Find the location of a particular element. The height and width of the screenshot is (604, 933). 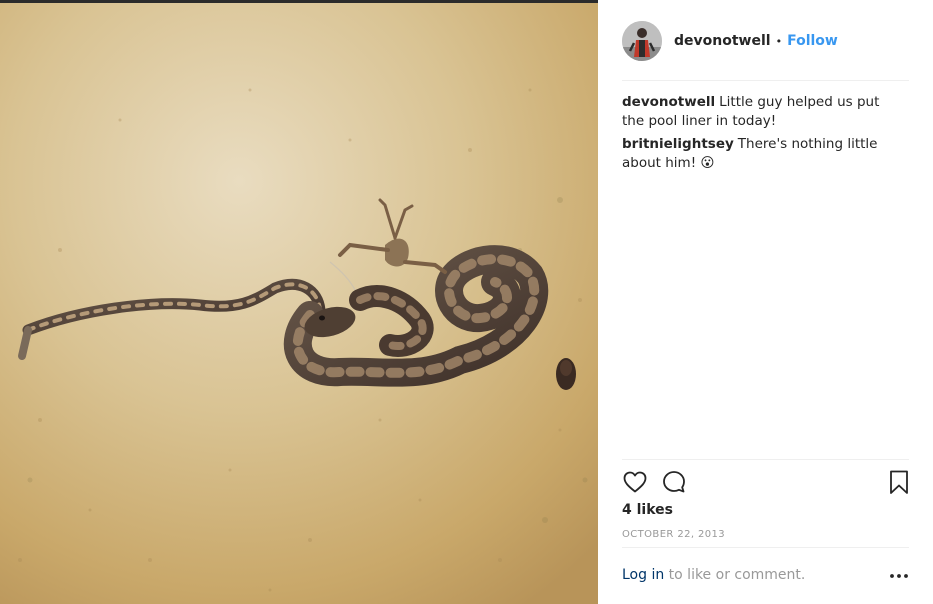

header-divider is located at coordinates (765, 80).